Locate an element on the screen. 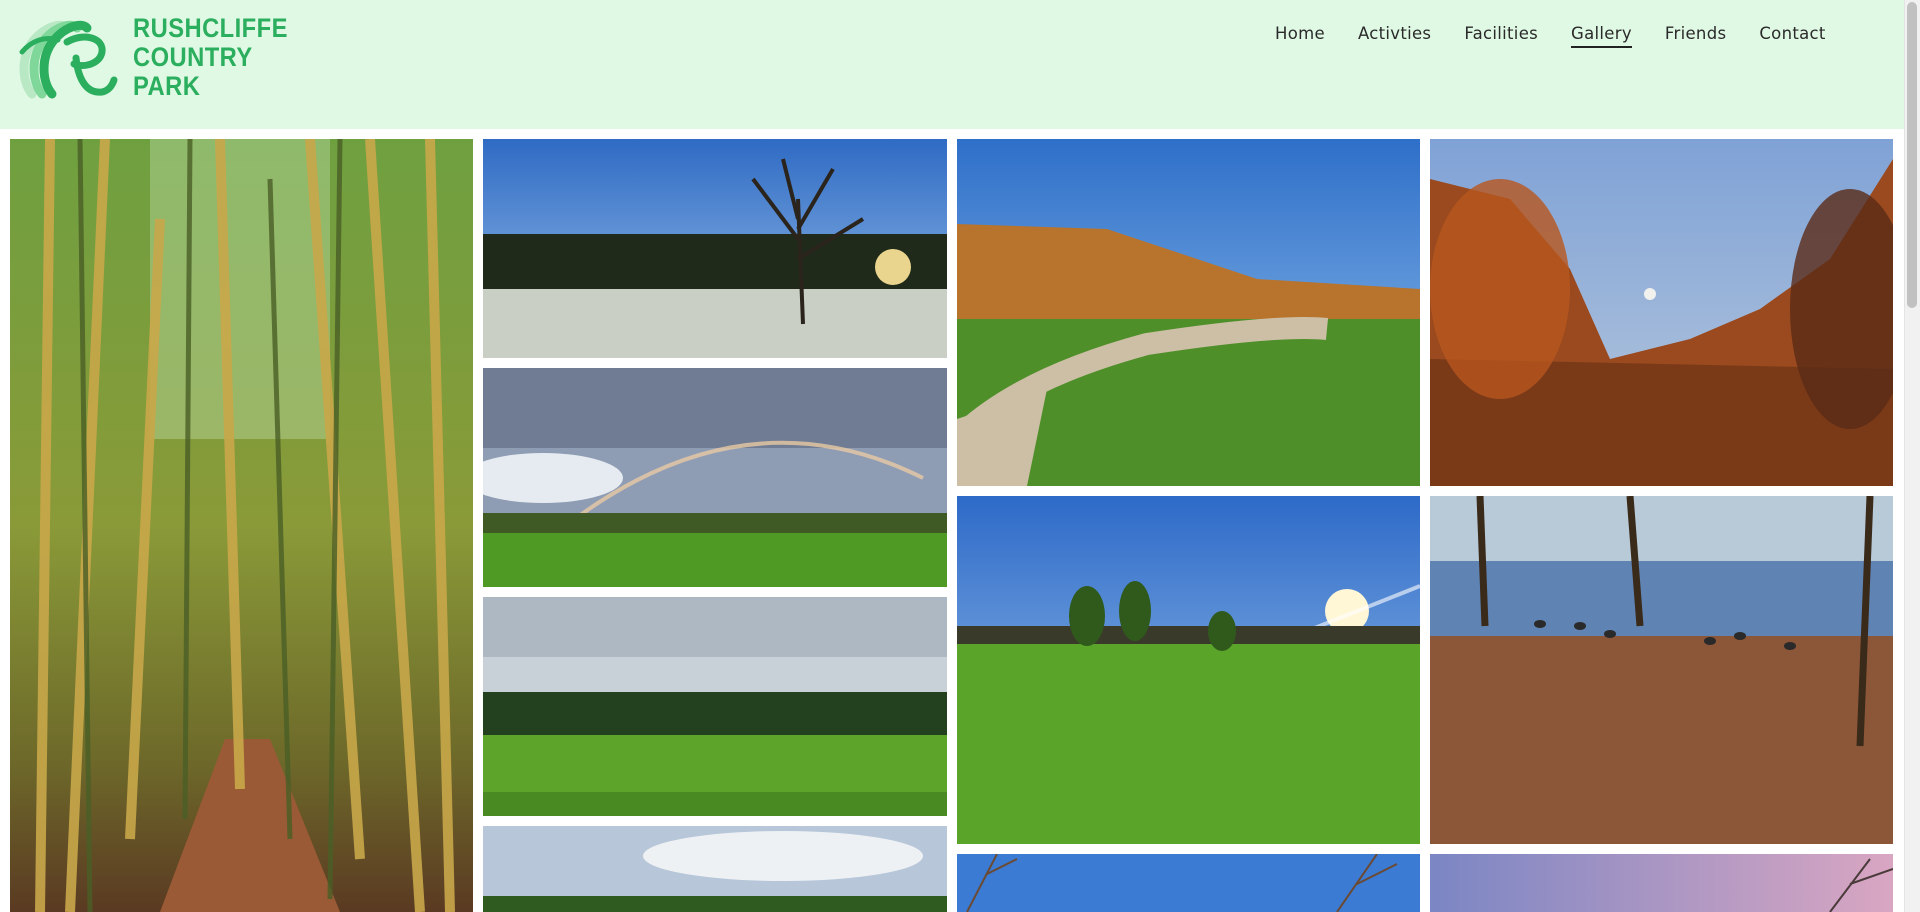  conifer-field-image is located at coordinates (715, 706).